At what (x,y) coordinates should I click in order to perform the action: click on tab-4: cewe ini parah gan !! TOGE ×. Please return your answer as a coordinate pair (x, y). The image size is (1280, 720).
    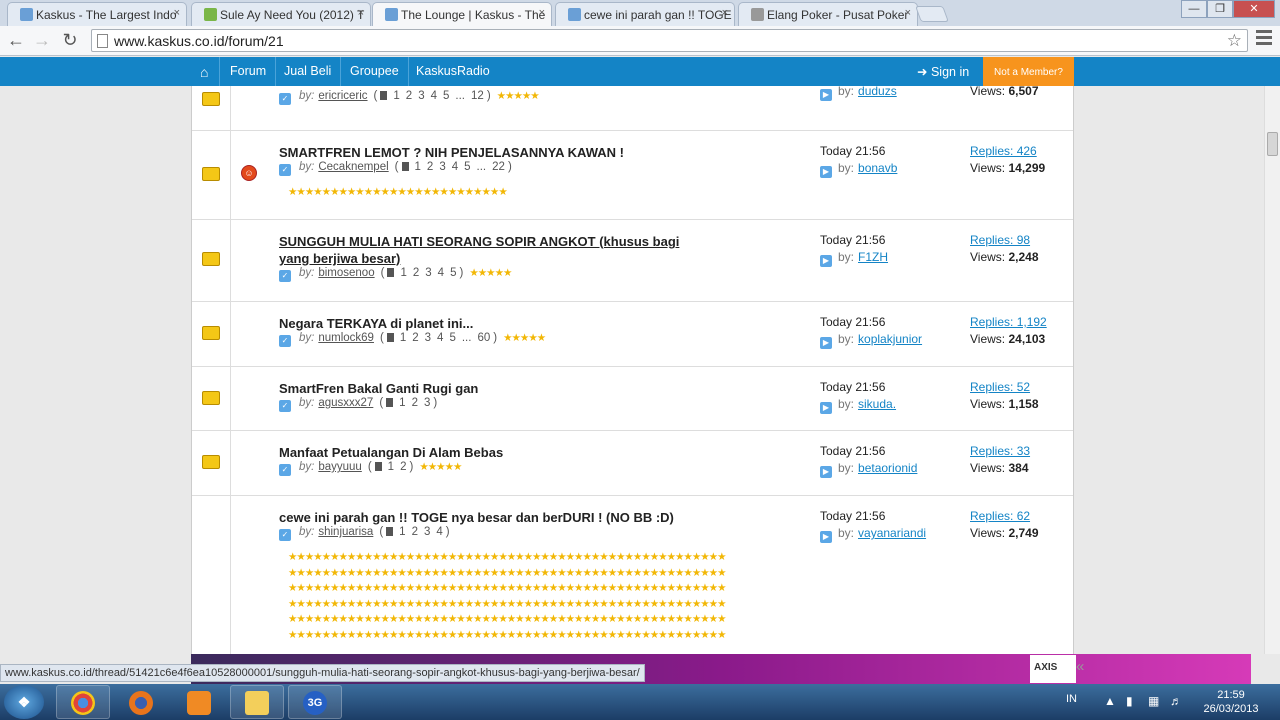
    Looking at the image, I should click on (645, 14).